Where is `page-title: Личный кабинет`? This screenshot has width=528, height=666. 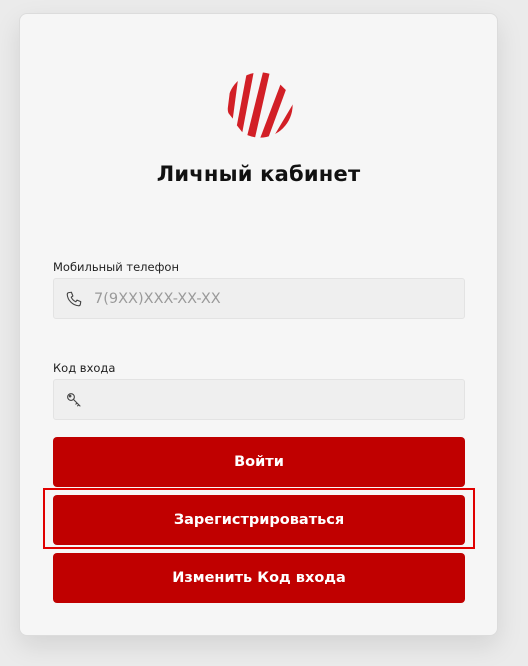 page-title: Личный кабинет is located at coordinates (258, 174).